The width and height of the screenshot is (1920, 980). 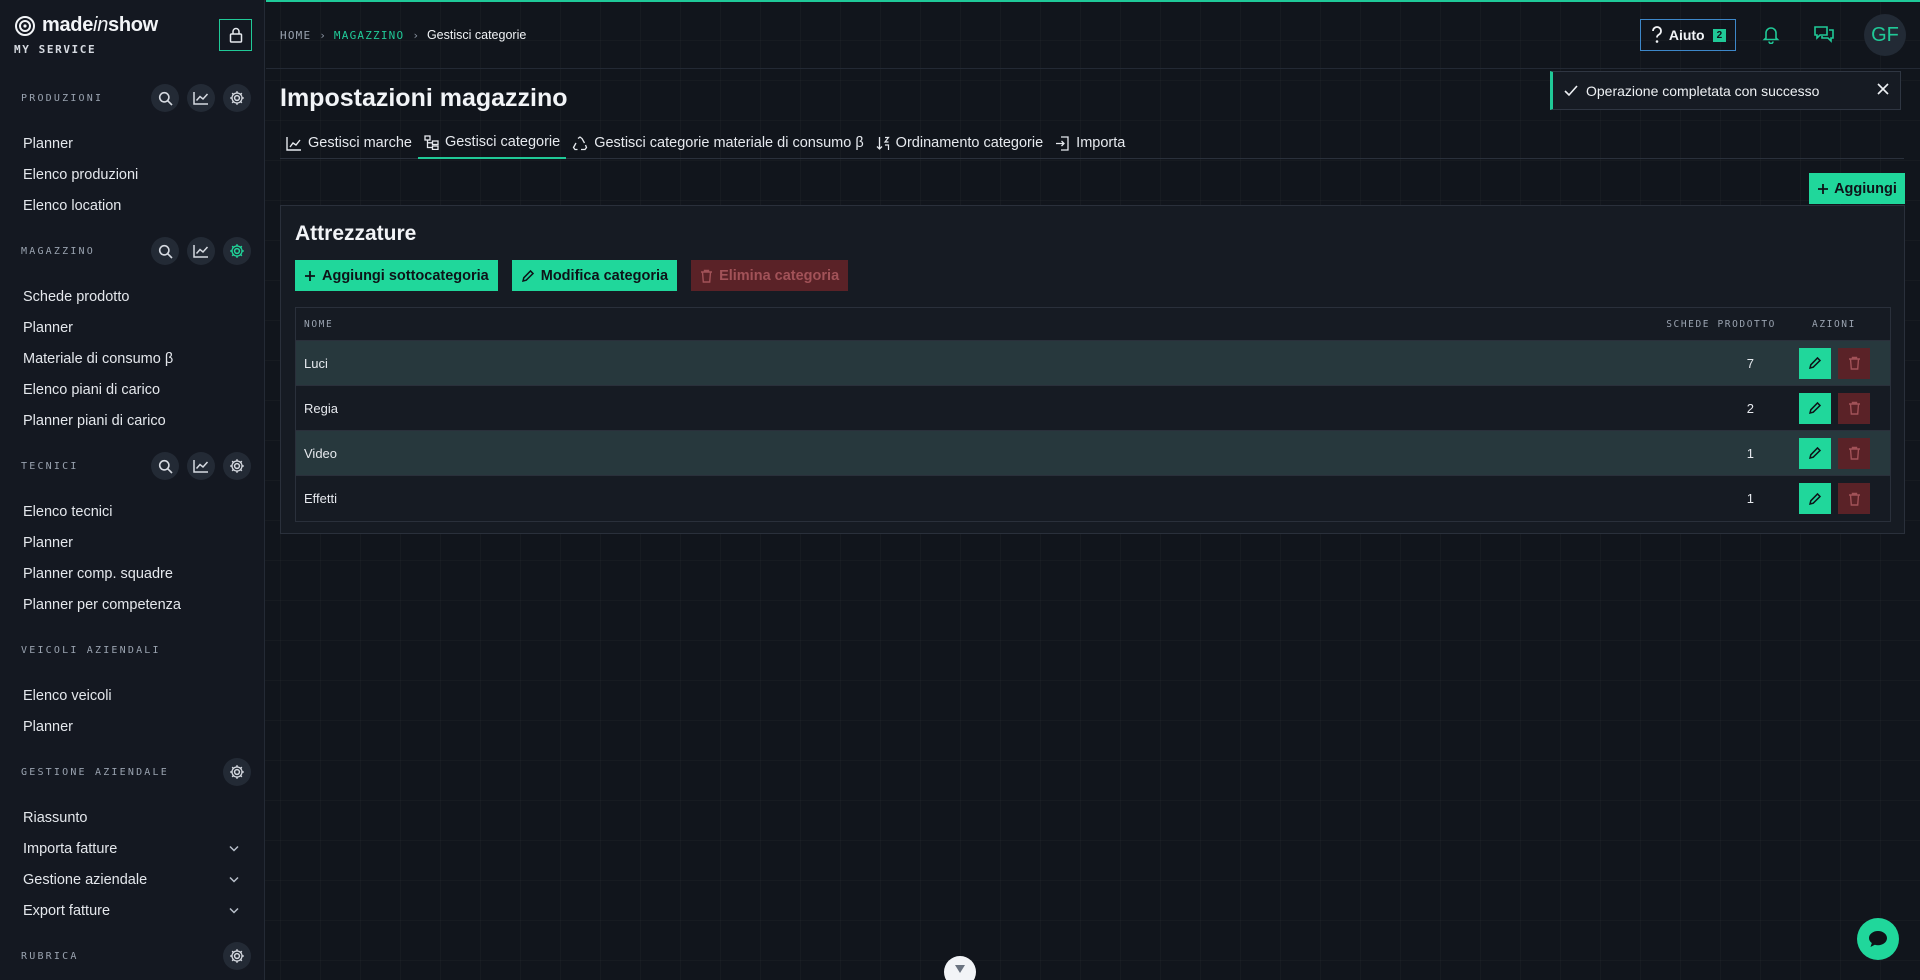 What do you see at coordinates (1062, 143) in the screenshot?
I see `import-icon` at bounding box center [1062, 143].